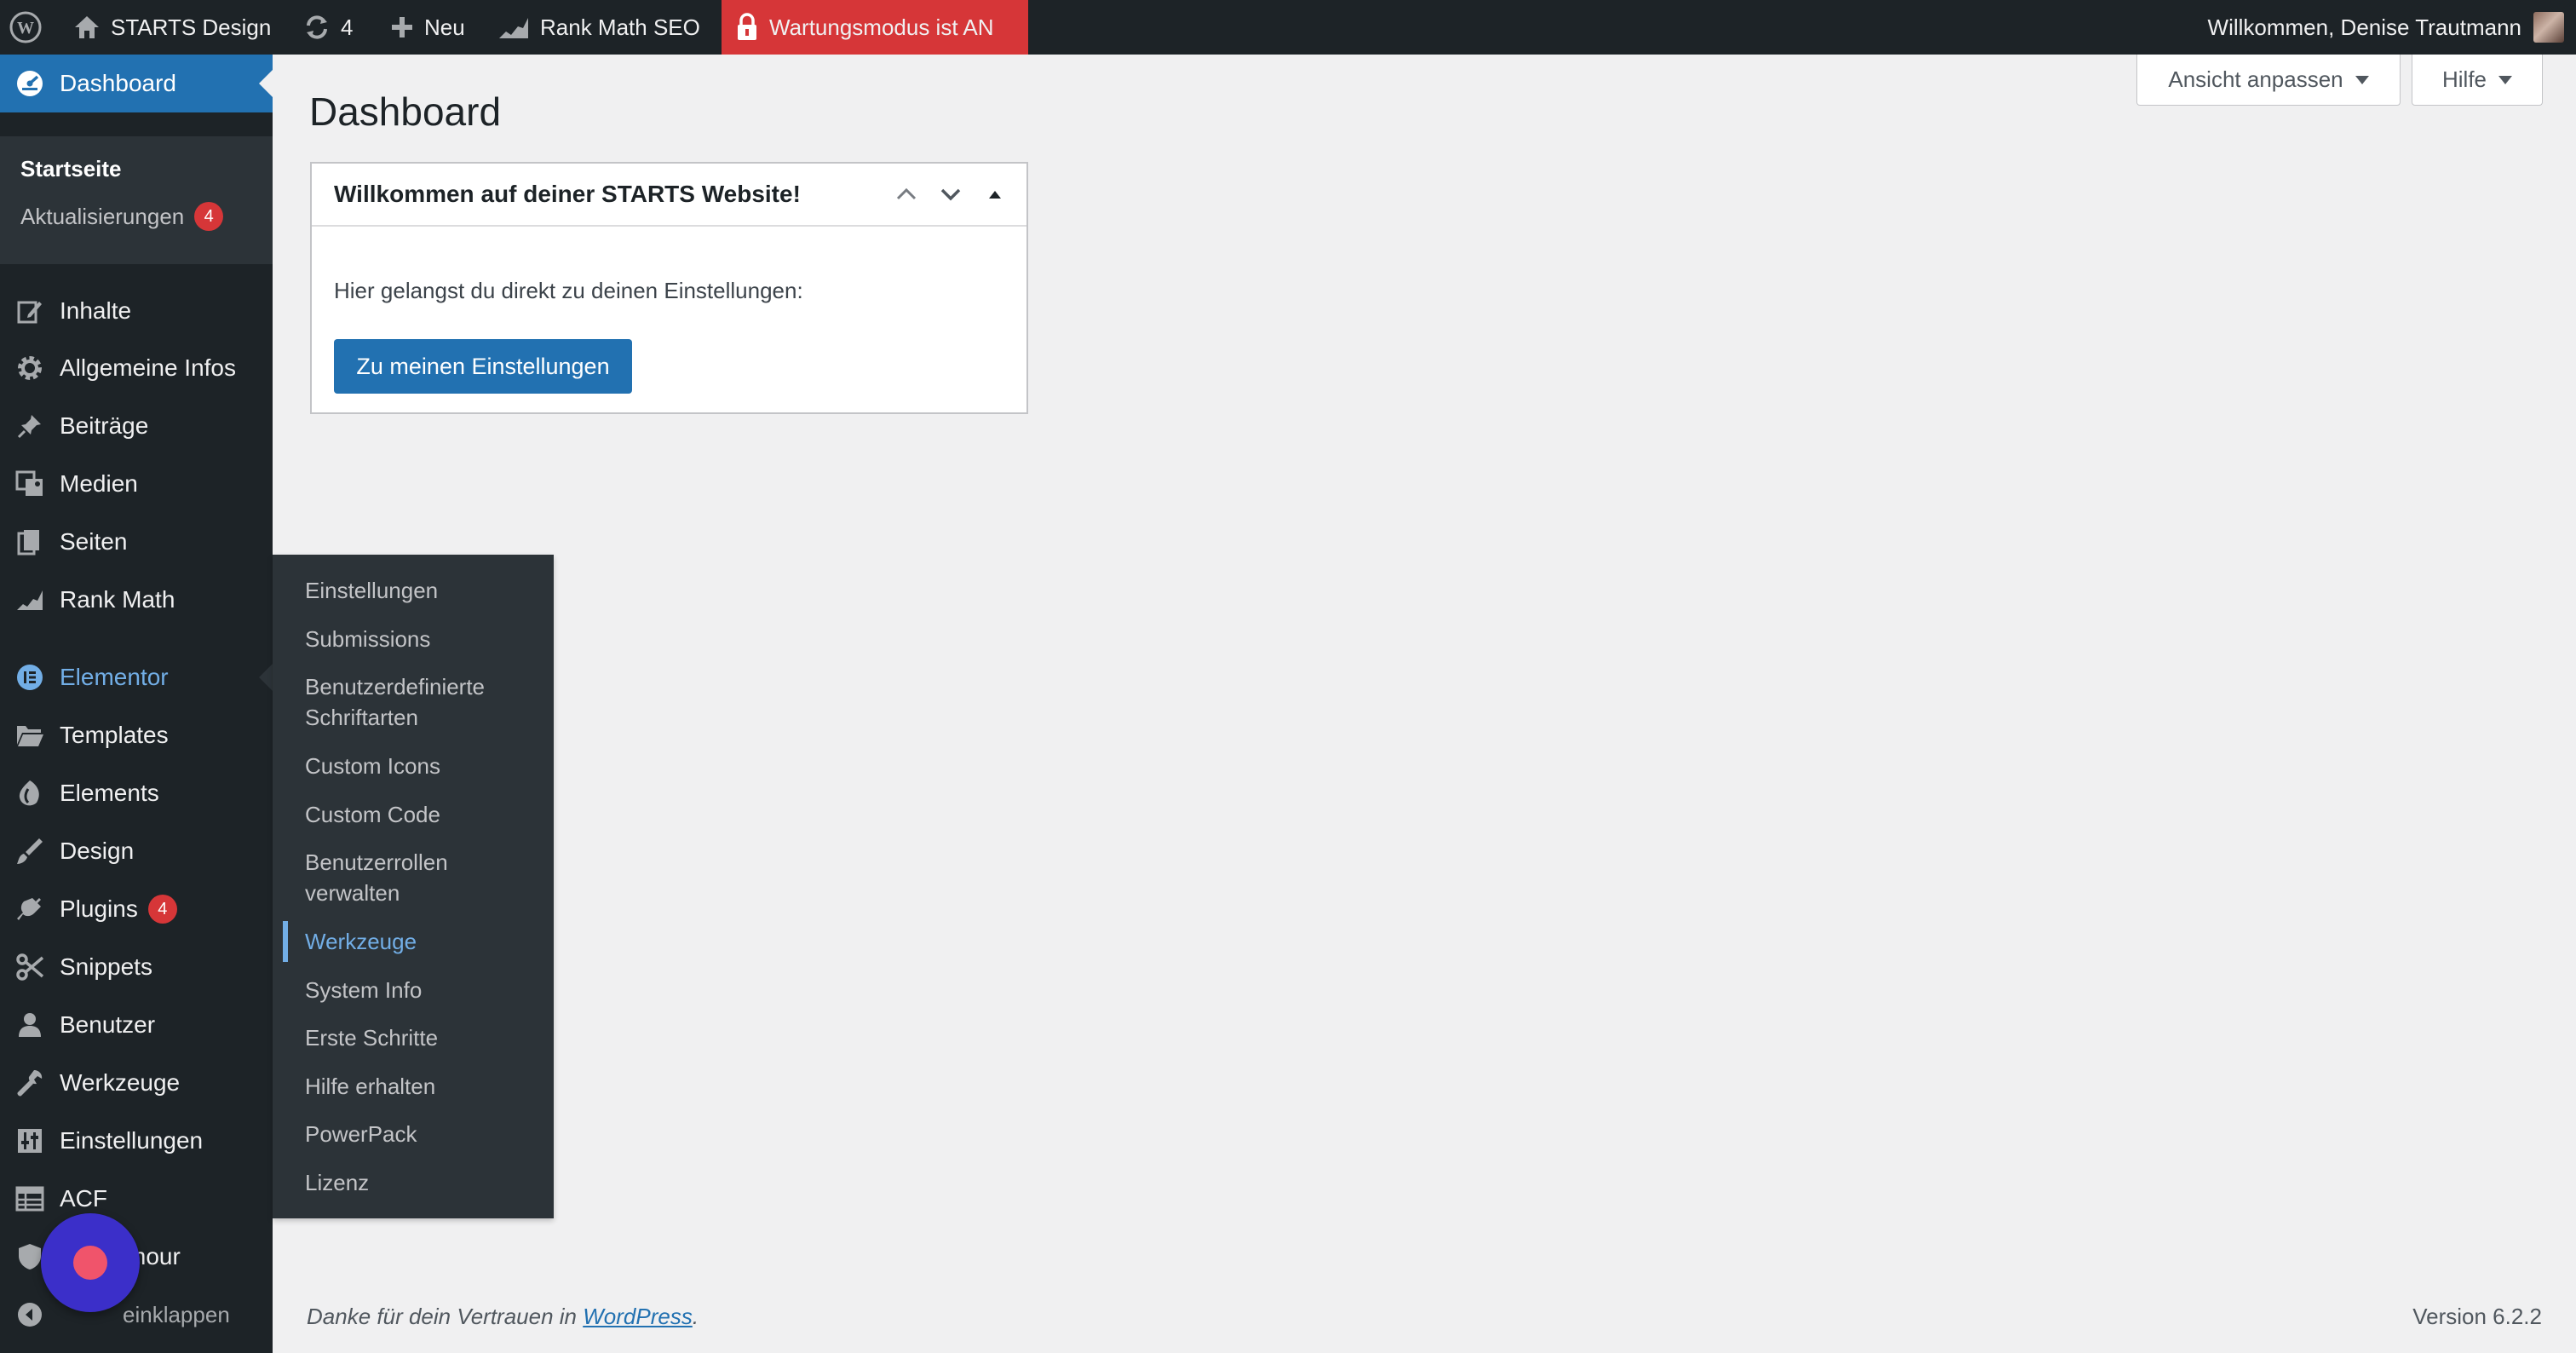 This screenshot has width=2576, height=1353. What do you see at coordinates (106, 966) in the screenshot?
I see `menu-snippets-label: Snippets` at bounding box center [106, 966].